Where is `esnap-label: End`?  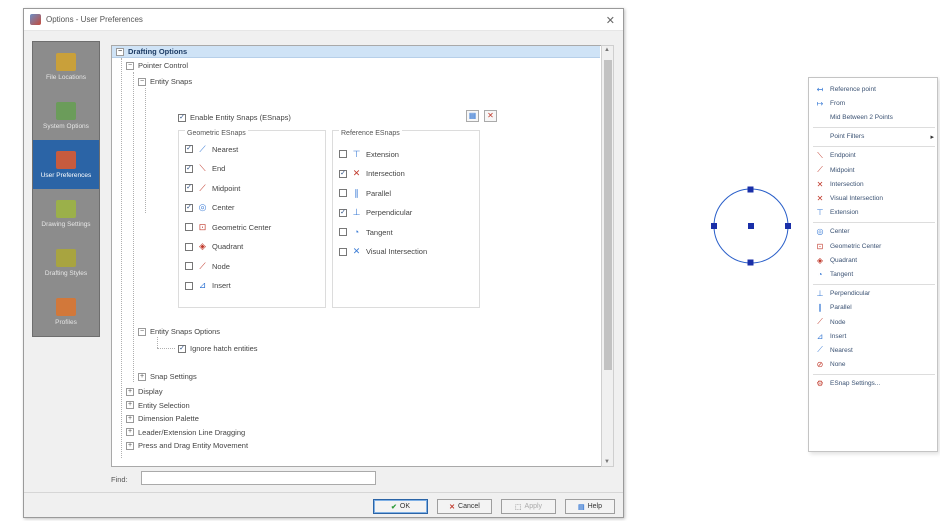 esnap-label: End is located at coordinates (219, 168).